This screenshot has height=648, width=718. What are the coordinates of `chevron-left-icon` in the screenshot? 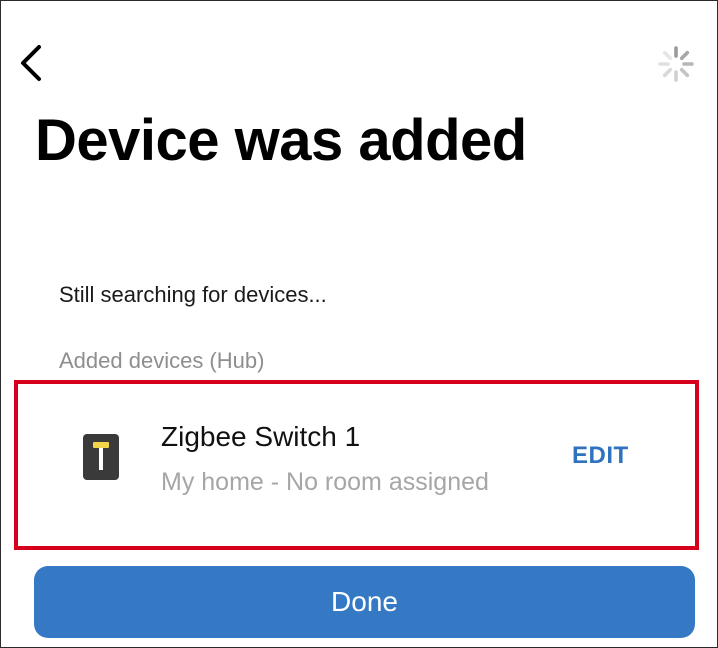 It's located at (31, 63).